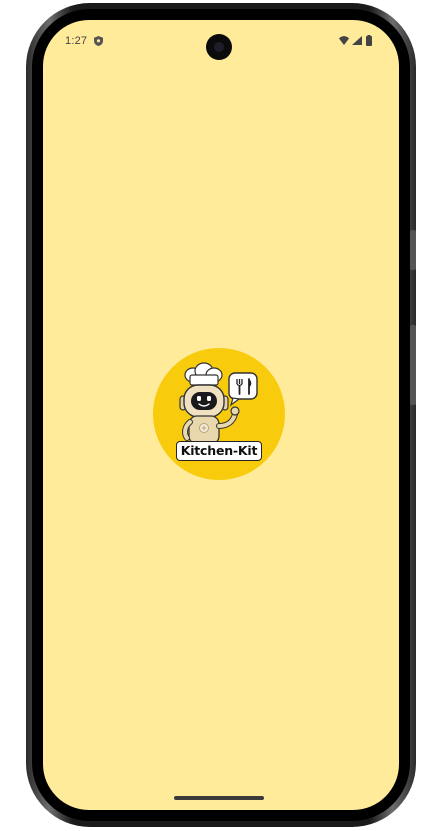  I want to click on front-camera, so click(219, 47).